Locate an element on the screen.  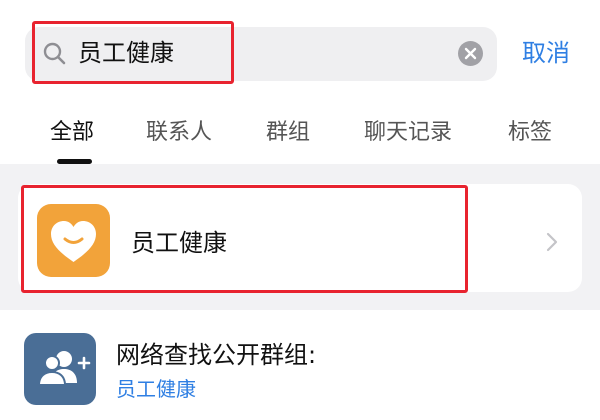
tab-groups: 群组 is located at coordinates (288, 133).